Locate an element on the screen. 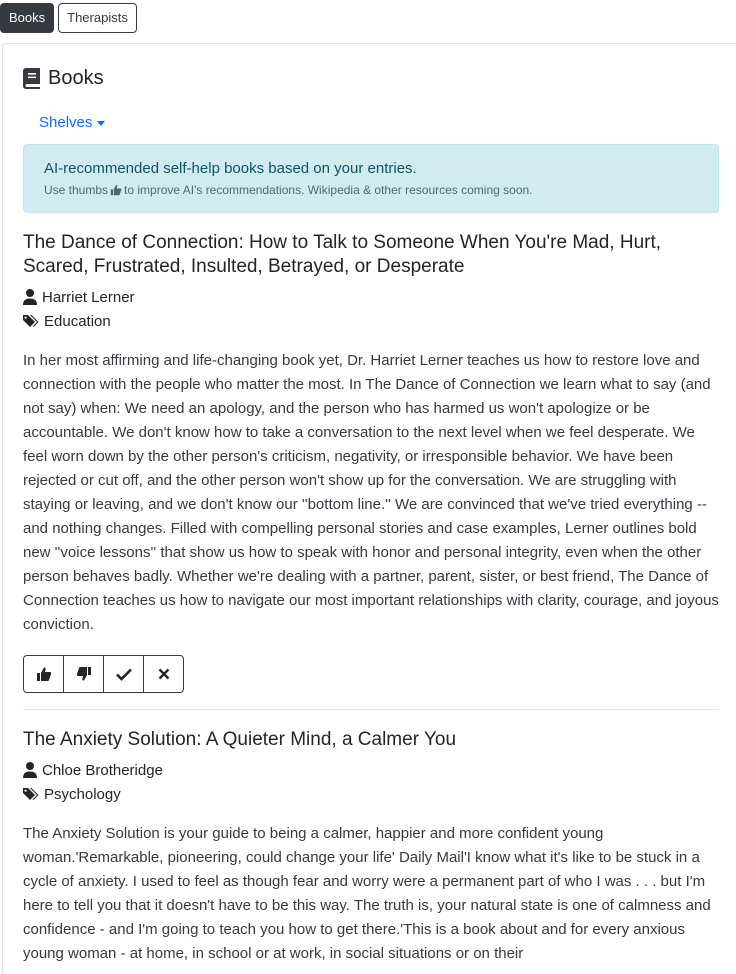 Image resolution: width=736 pixels, height=974 pixels. book-category: Education is located at coordinates (371, 321).